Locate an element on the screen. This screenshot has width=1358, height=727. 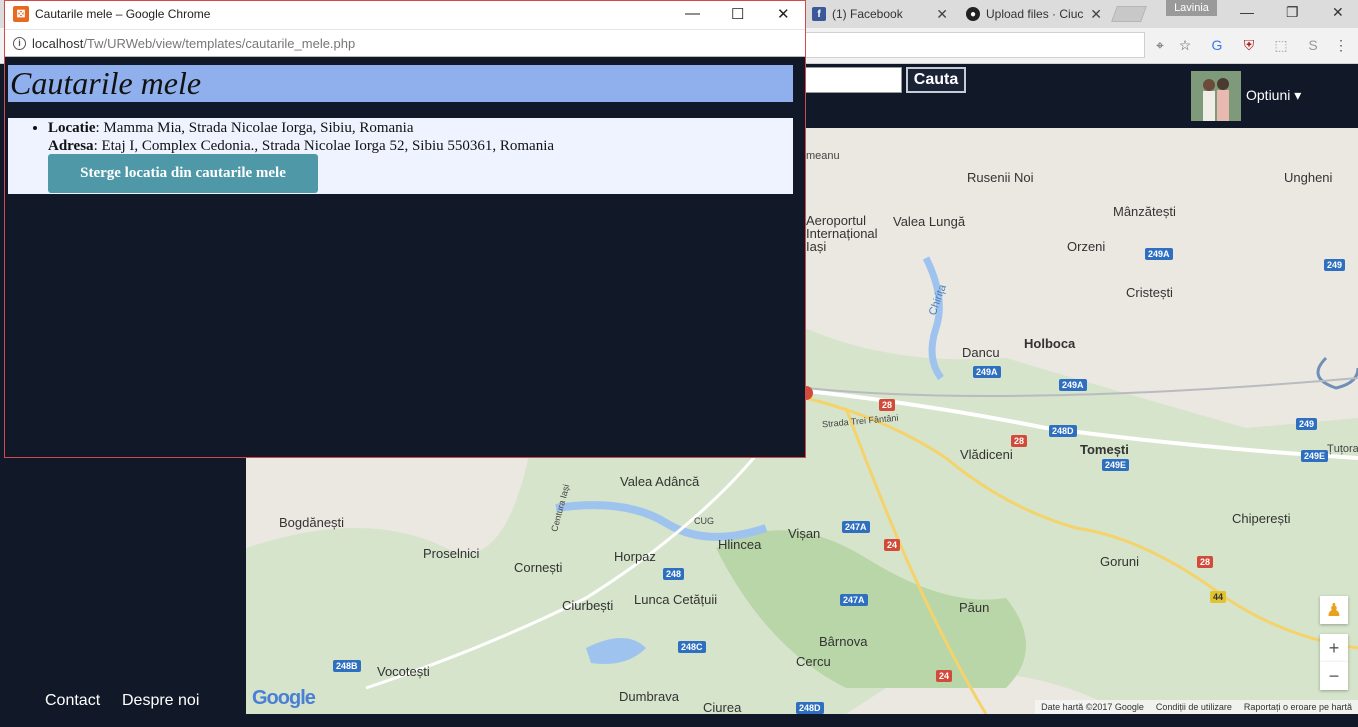
terms-link: Condiții de utilizare is located at coordinates (1194, 707).